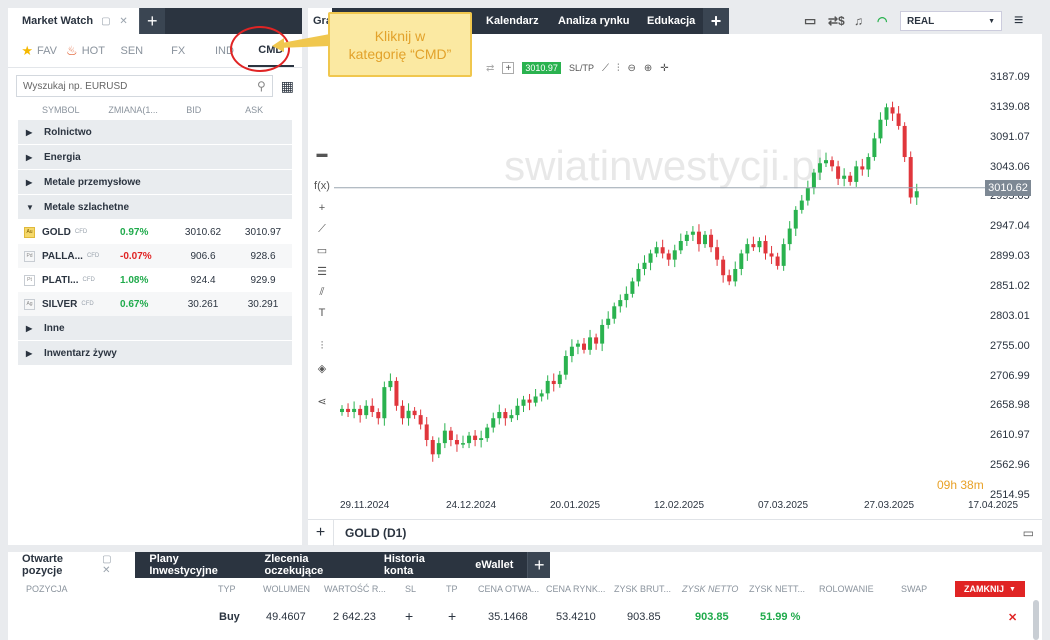  What do you see at coordinates (254, 110) in the screenshot?
I see `col-ask: ASK` at bounding box center [254, 110].